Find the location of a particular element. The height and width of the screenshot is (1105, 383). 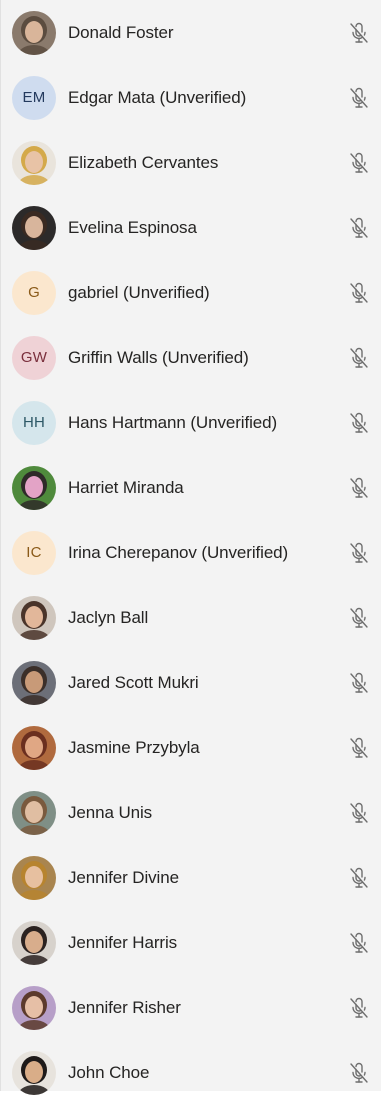

participant-row: Ggabriel (Unverified) is located at coordinates (191, 292).